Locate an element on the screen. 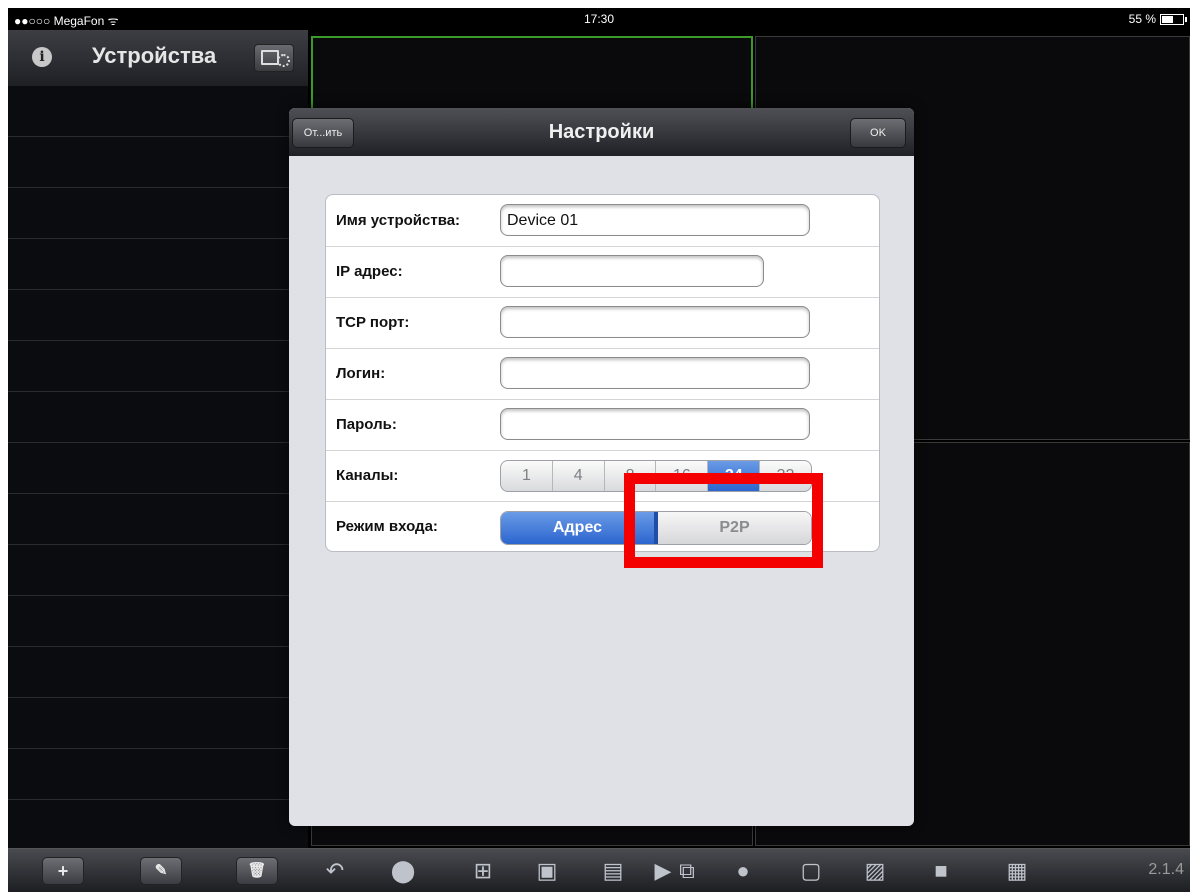  ok-button: OK is located at coordinates (878, 133).